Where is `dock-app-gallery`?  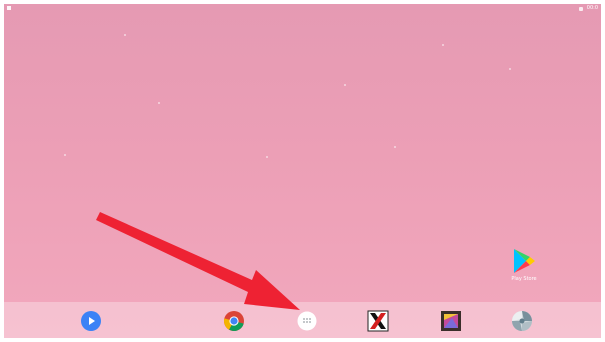
dock-app-gallery is located at coordinates (451, 321).